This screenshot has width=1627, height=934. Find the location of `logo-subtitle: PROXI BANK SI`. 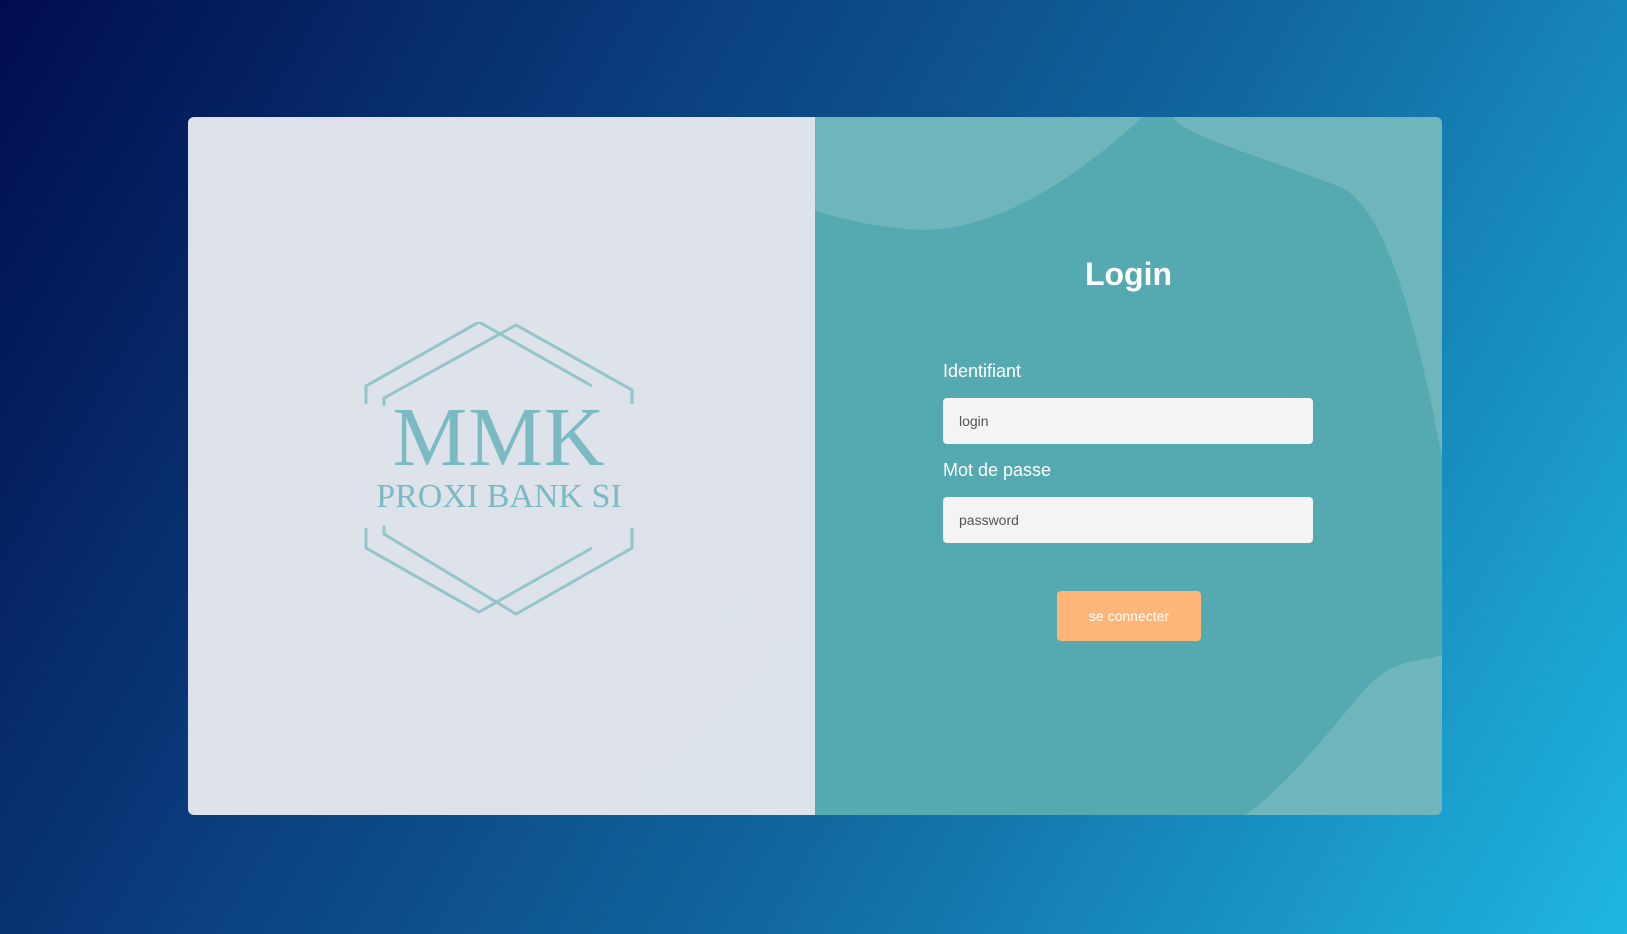

logo-subtitle: PROXI BANK SI is located at coordinates (499, 496).